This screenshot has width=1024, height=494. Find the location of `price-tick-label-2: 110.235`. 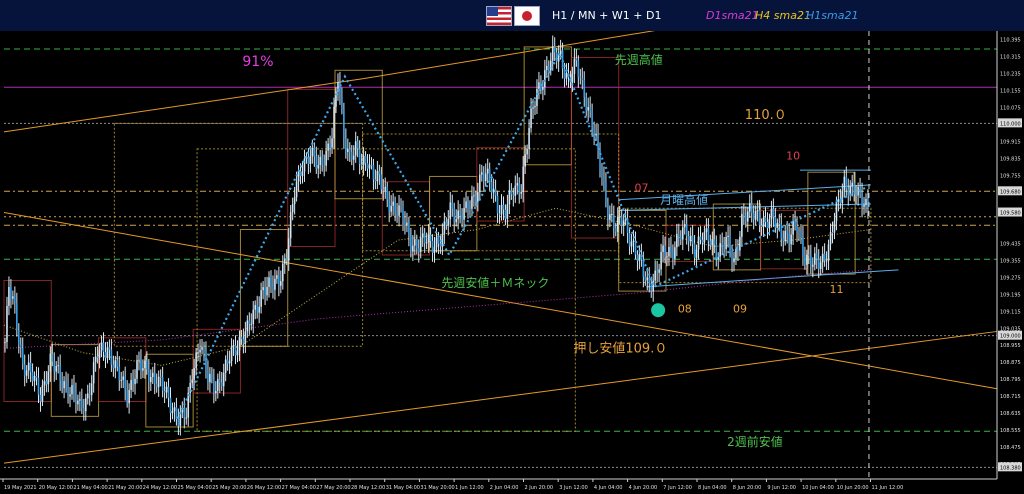

price-tick-label-2: 110.235 is located at coordinates (1010, 74).